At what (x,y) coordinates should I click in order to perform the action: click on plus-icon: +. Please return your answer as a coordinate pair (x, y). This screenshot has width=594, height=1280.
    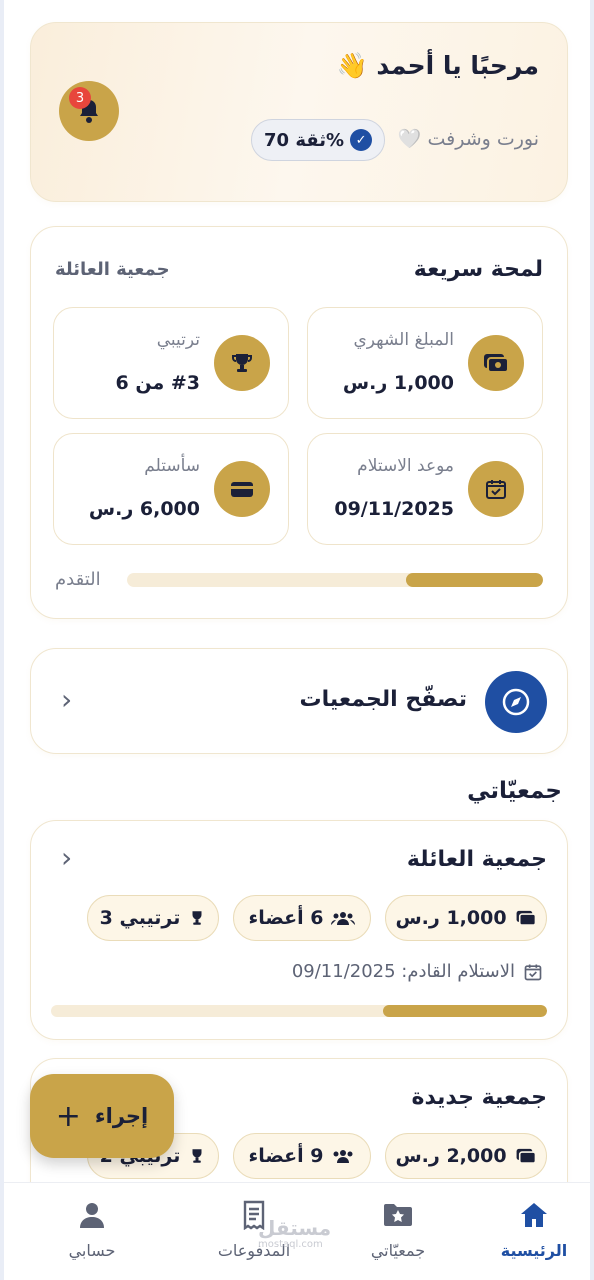
    Looking at the image, I should click on (68, 1116).